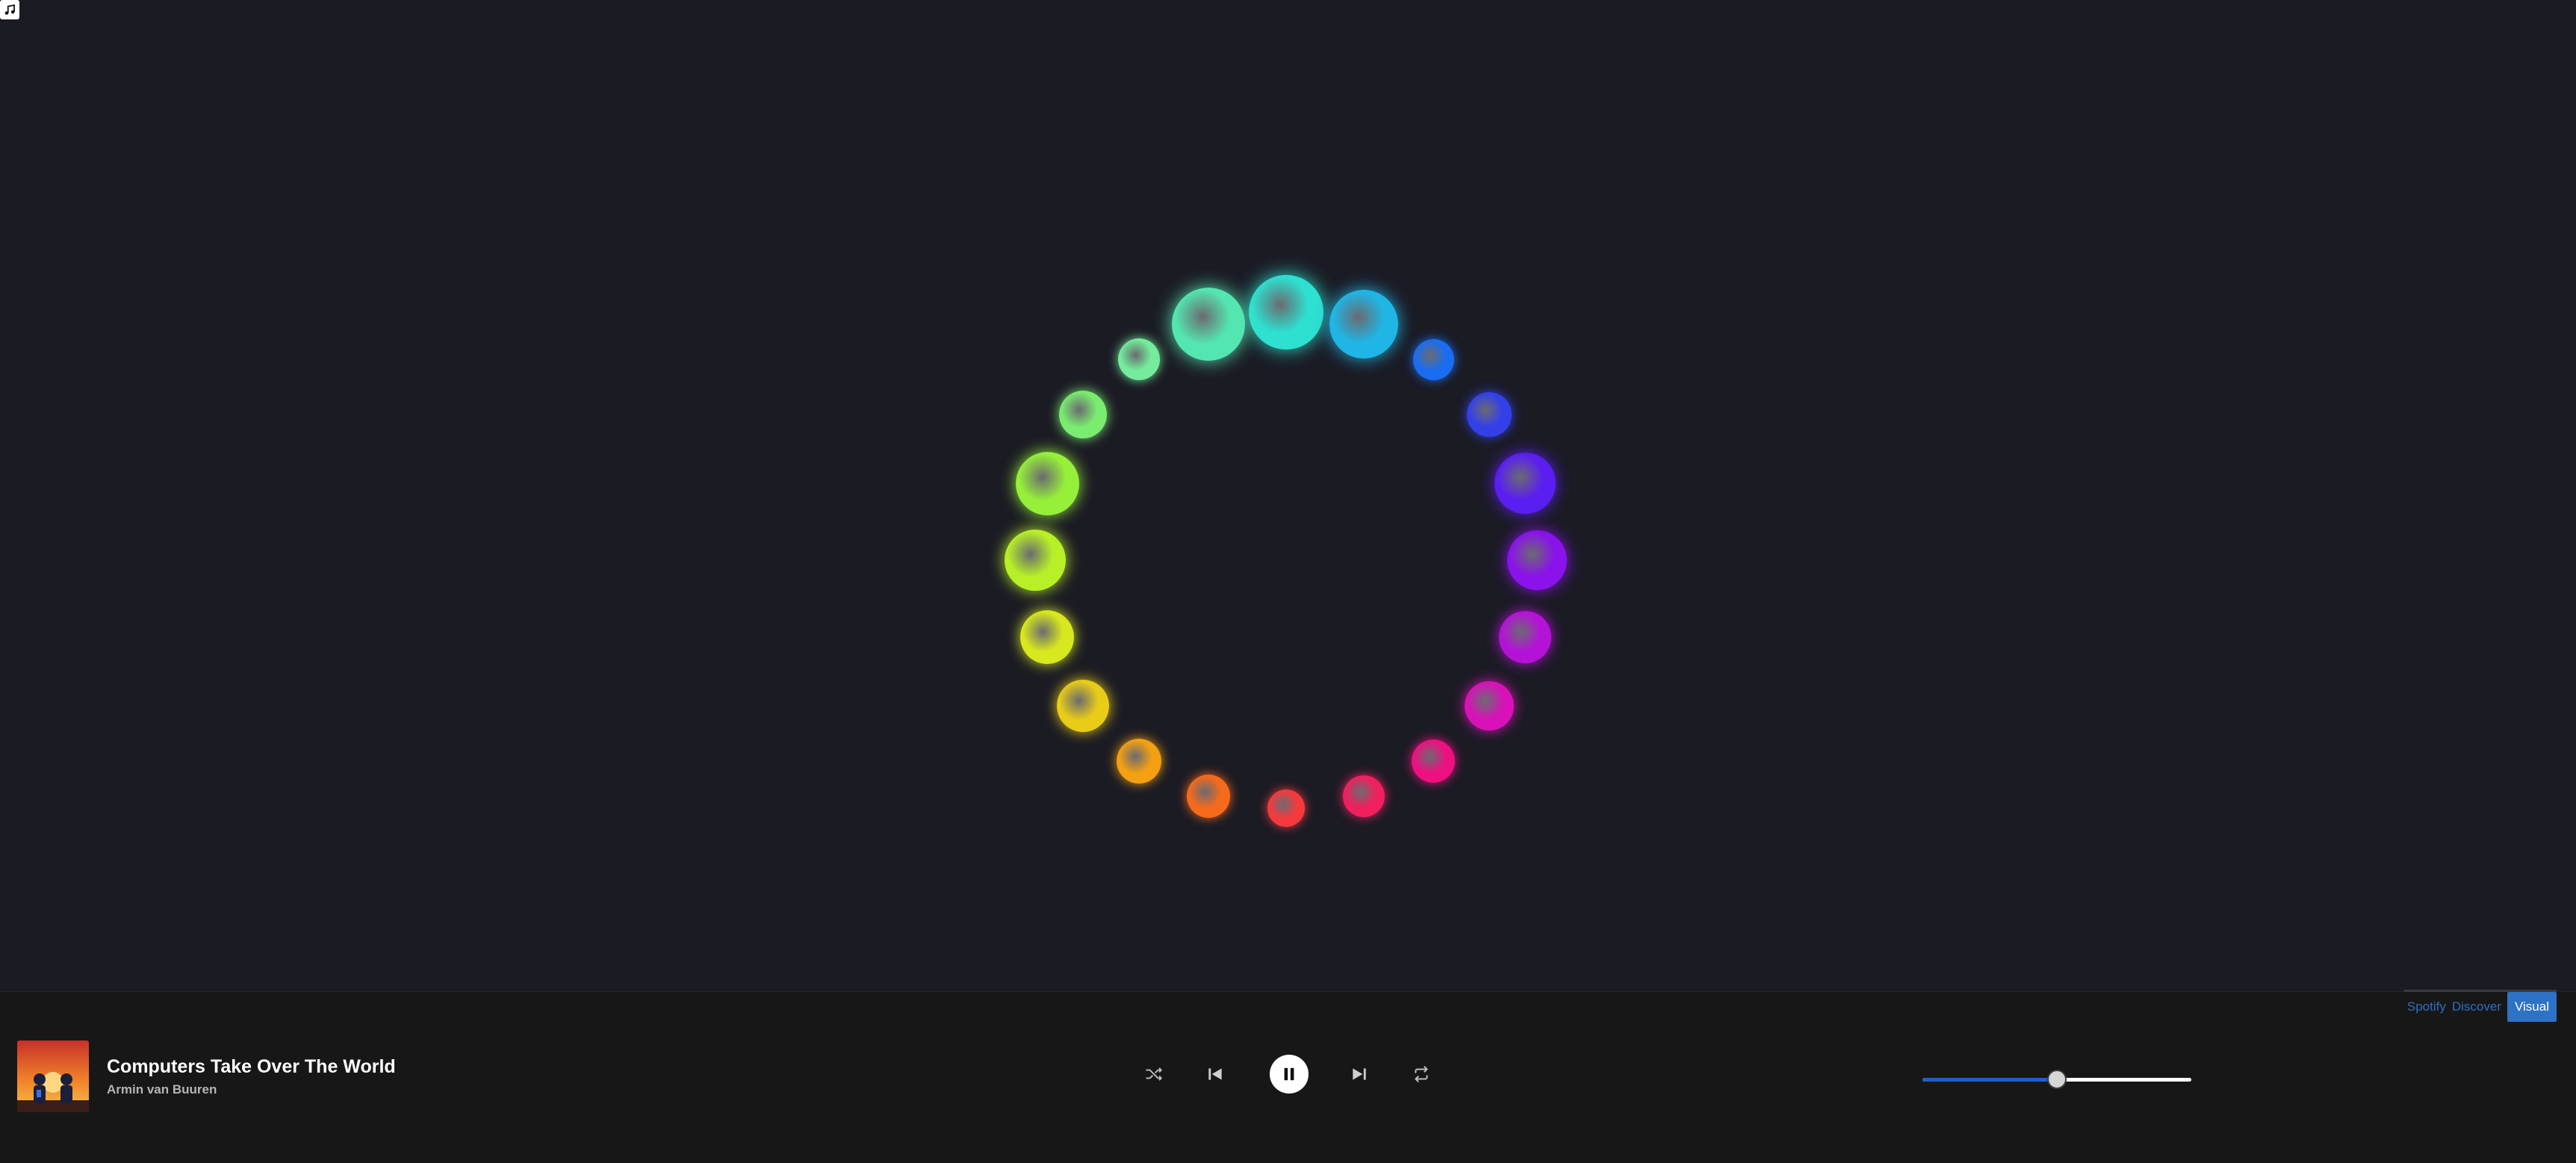 The width and height of the screenshot is (2576, 1163). I want to click on playback-controls, so click(1285, 1074).